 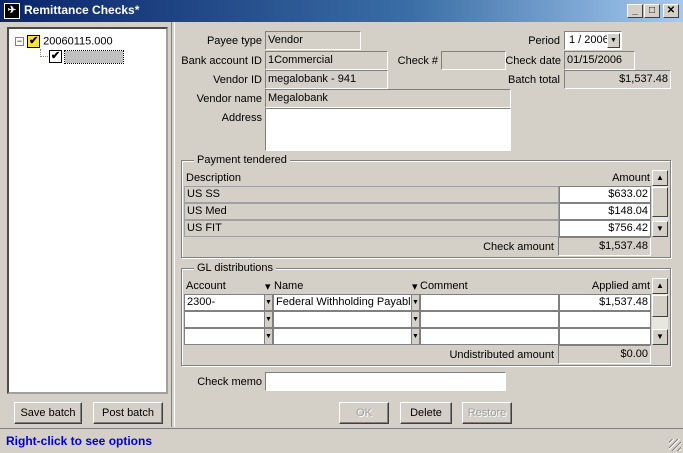 What do you see at coordinates (617, 79) in the screenshot?
I see `batch-total-field: $1,537.48` at bounding box center [617, 79].